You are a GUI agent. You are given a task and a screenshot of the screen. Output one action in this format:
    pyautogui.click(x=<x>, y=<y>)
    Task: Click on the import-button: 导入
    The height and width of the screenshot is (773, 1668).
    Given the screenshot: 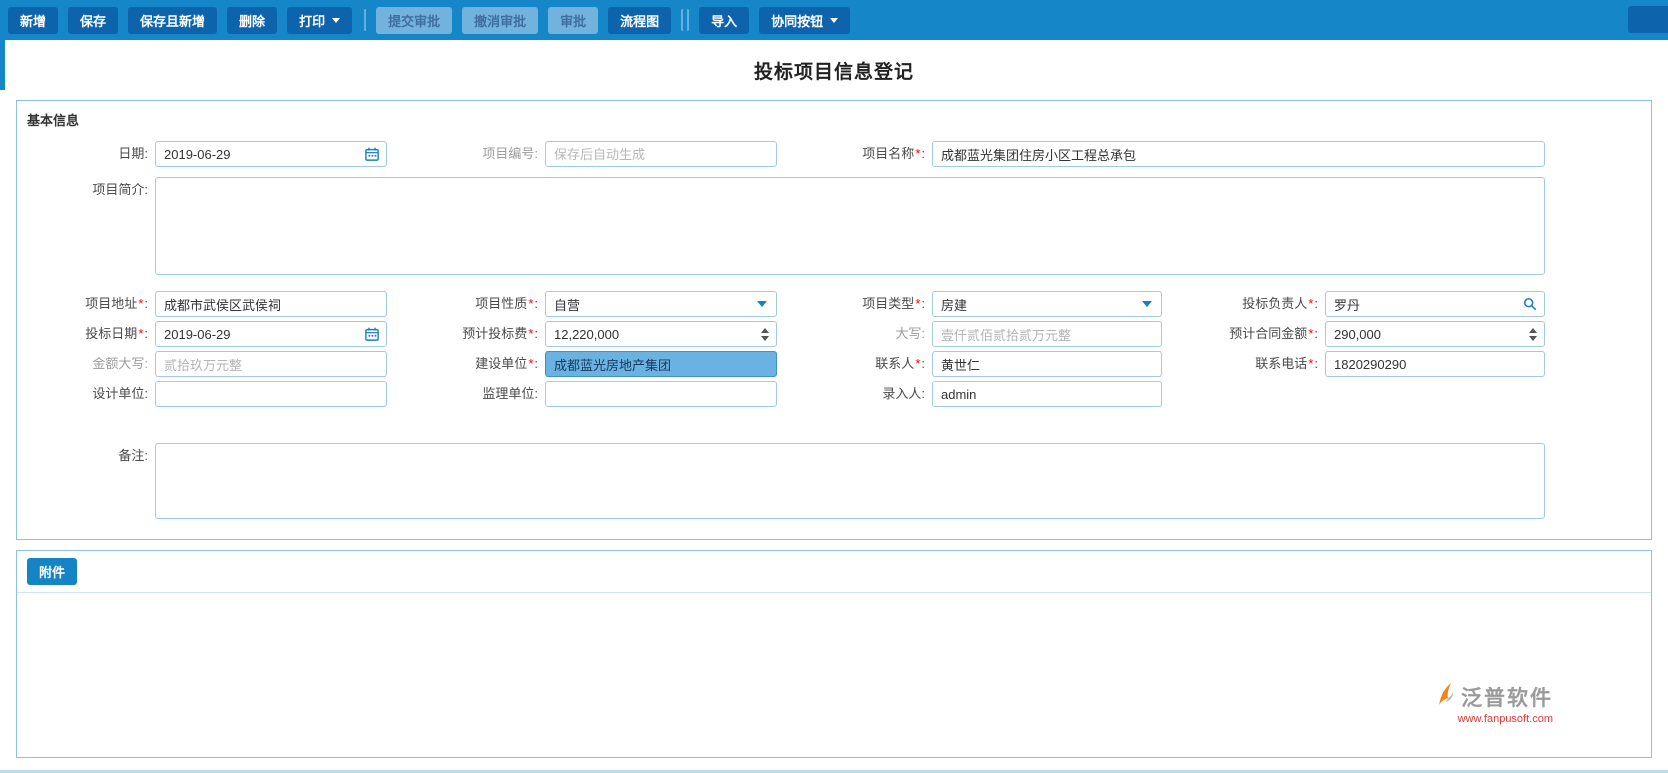 What is the action you would take?
    pyautogui.click(x=724, y=20)
    